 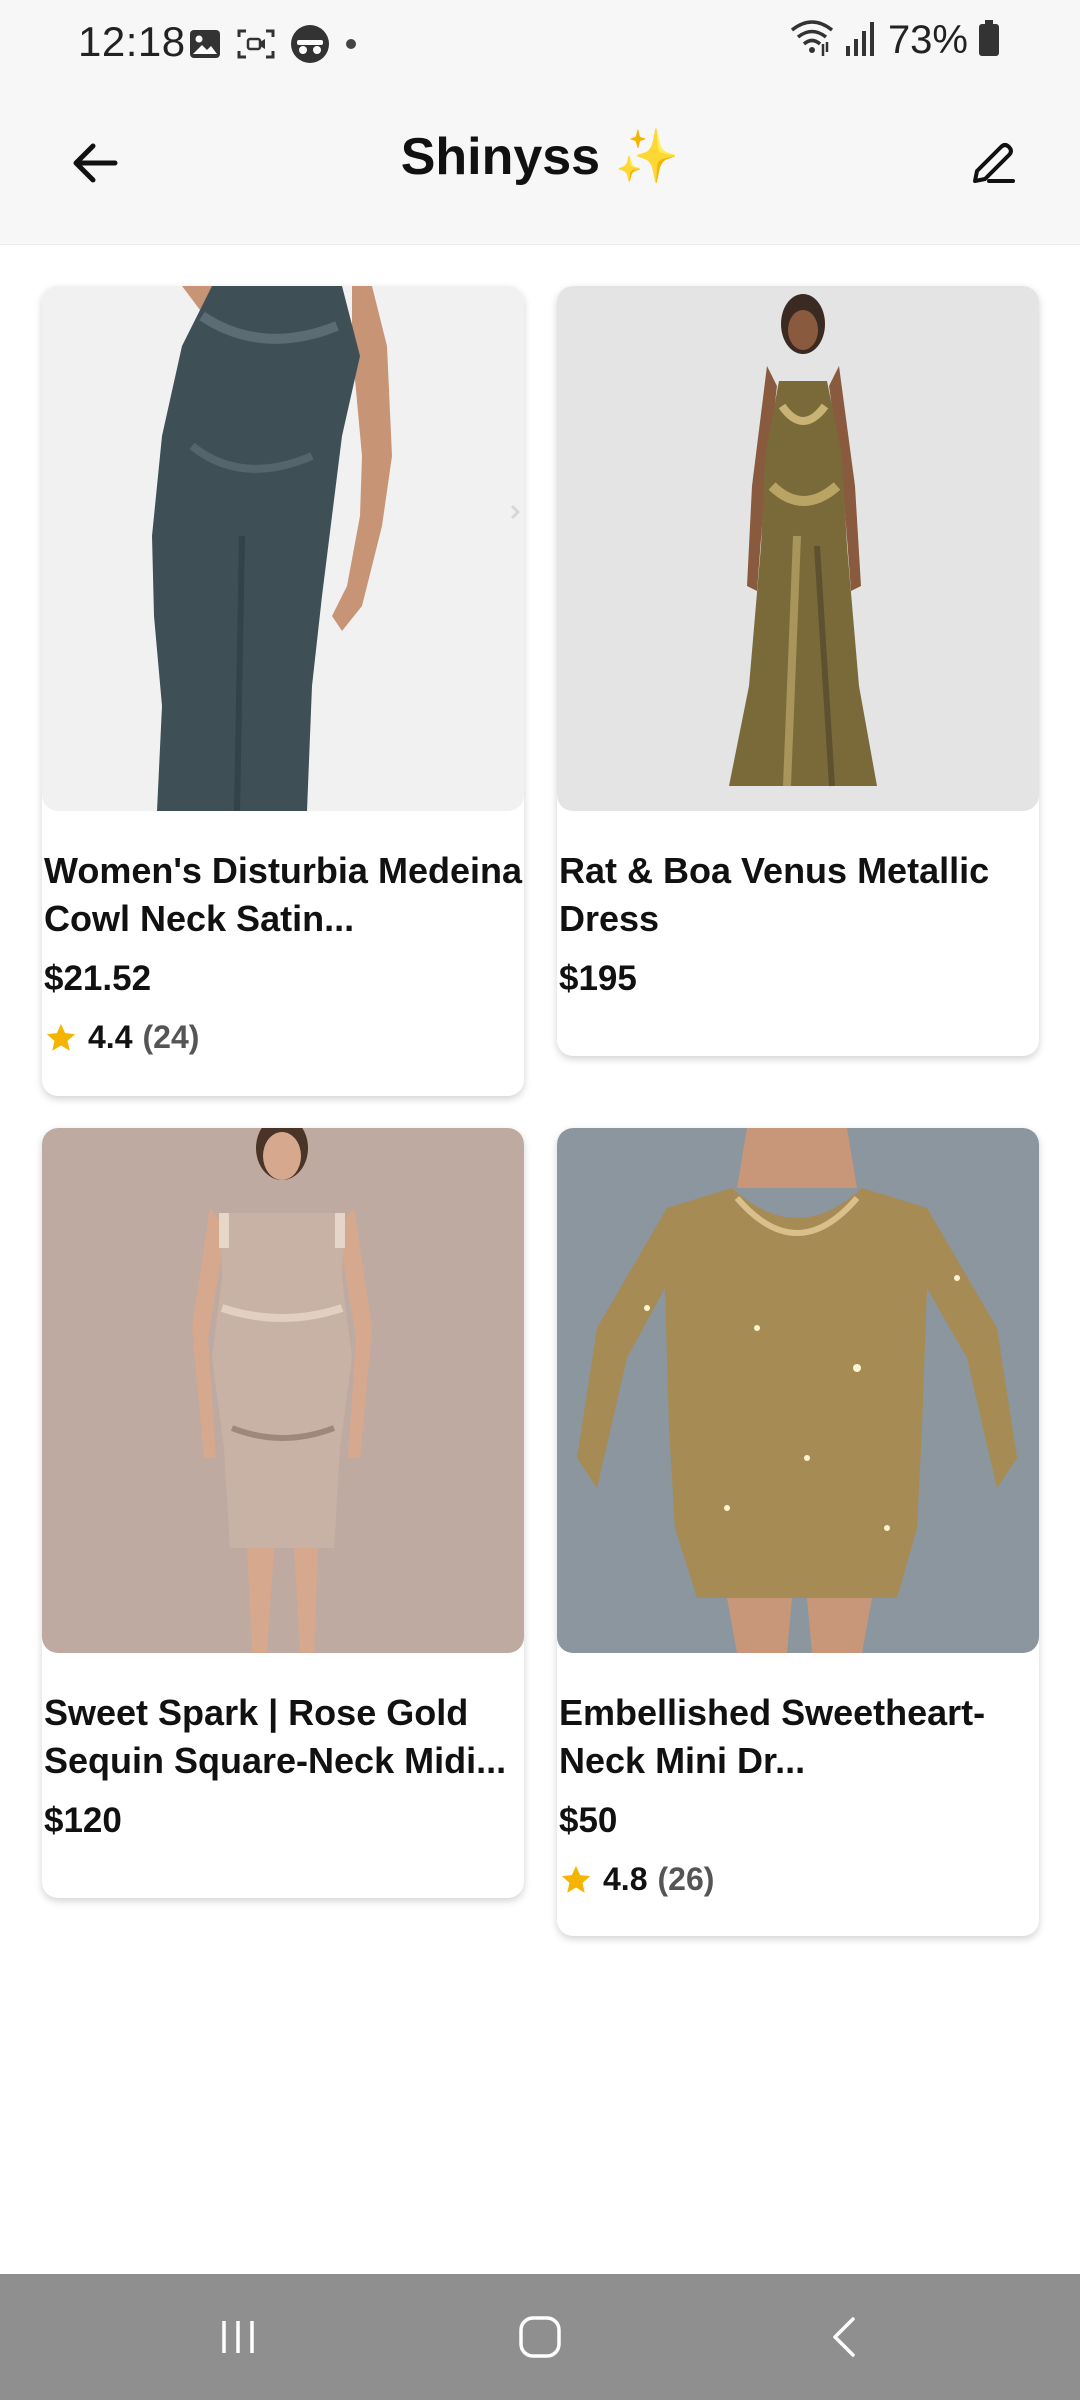 I want to click on product-price: $120, so click(x=83, y=1820).